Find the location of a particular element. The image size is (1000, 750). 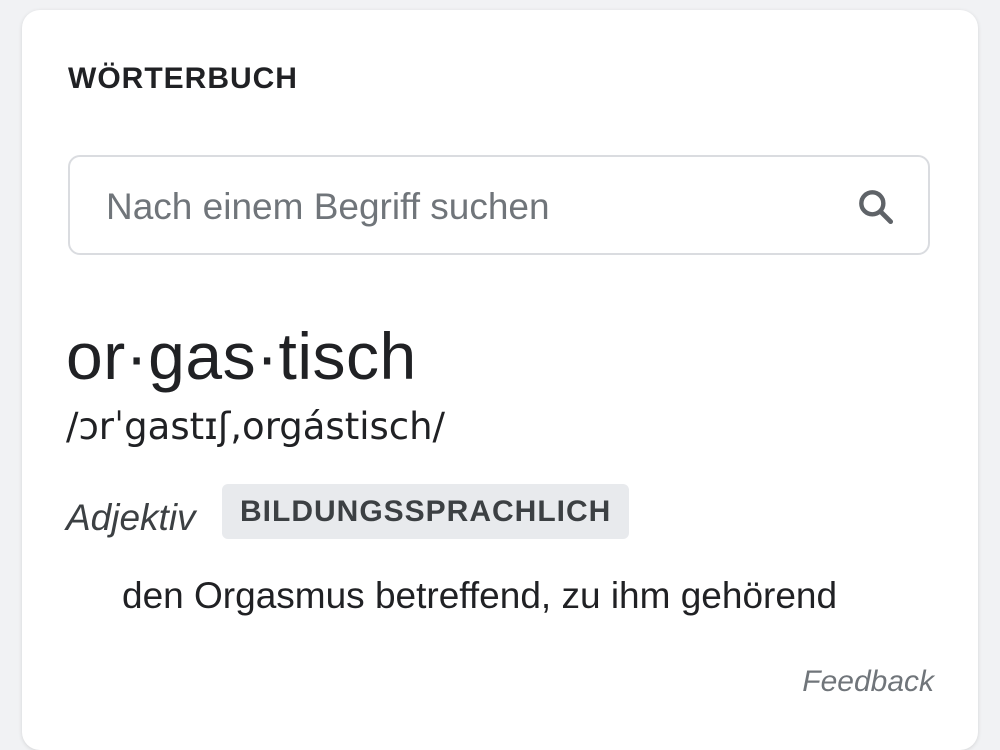

search-input is located at coordinates (466, 207).